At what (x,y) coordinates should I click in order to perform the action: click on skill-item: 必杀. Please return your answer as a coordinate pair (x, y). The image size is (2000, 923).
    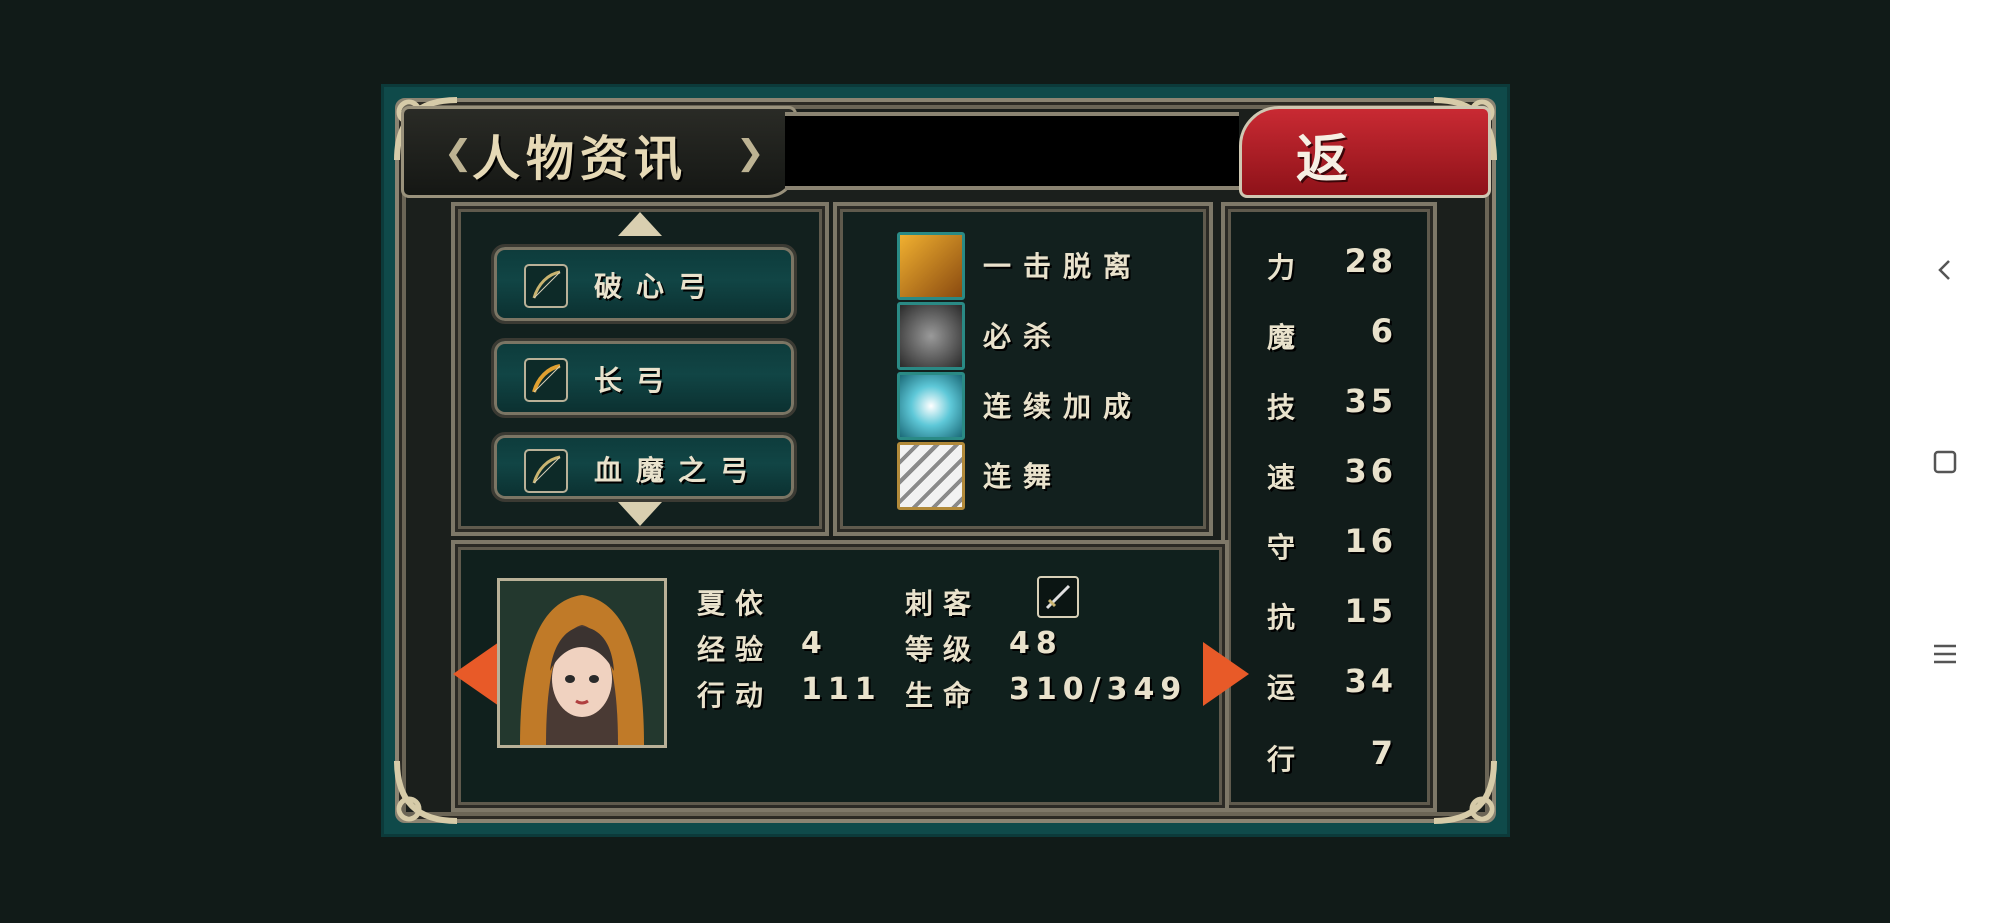
    Looking at the image, I should click on (1047, 336).